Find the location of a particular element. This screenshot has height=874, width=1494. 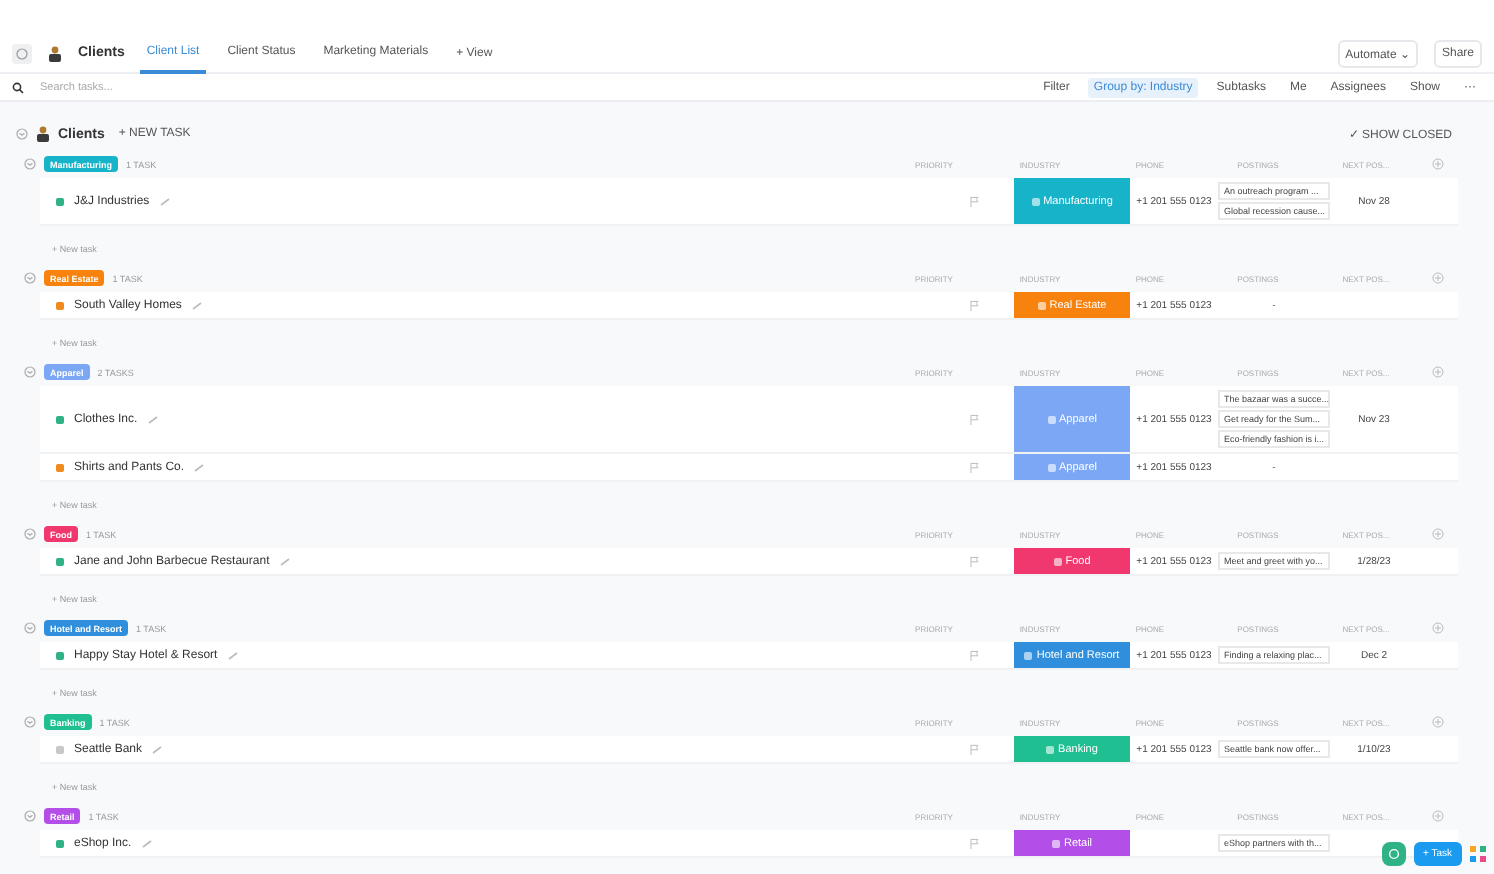

search-icon is located at coordinates (18, 87).